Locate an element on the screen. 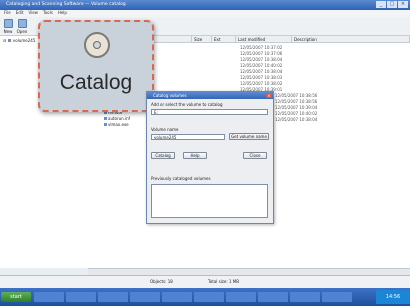  volume-name-value: volume245 is located at coordinates (165, 137).